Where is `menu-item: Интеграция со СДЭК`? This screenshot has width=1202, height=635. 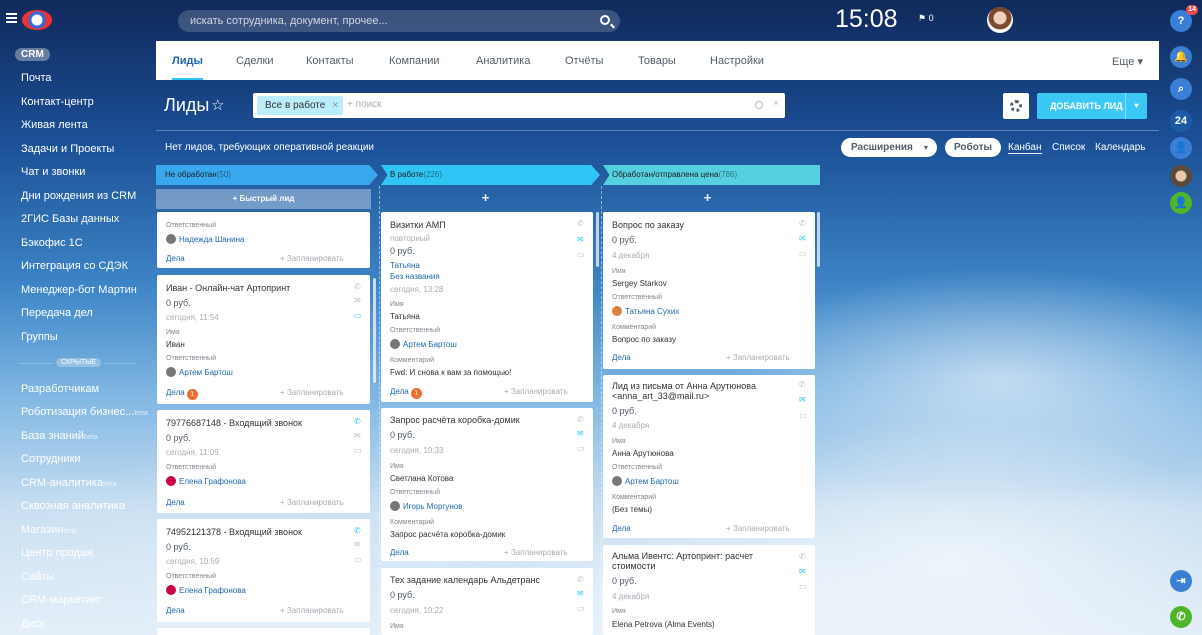
menu-item: Интеграция со СДЭК is located at coordinates (74, 266).